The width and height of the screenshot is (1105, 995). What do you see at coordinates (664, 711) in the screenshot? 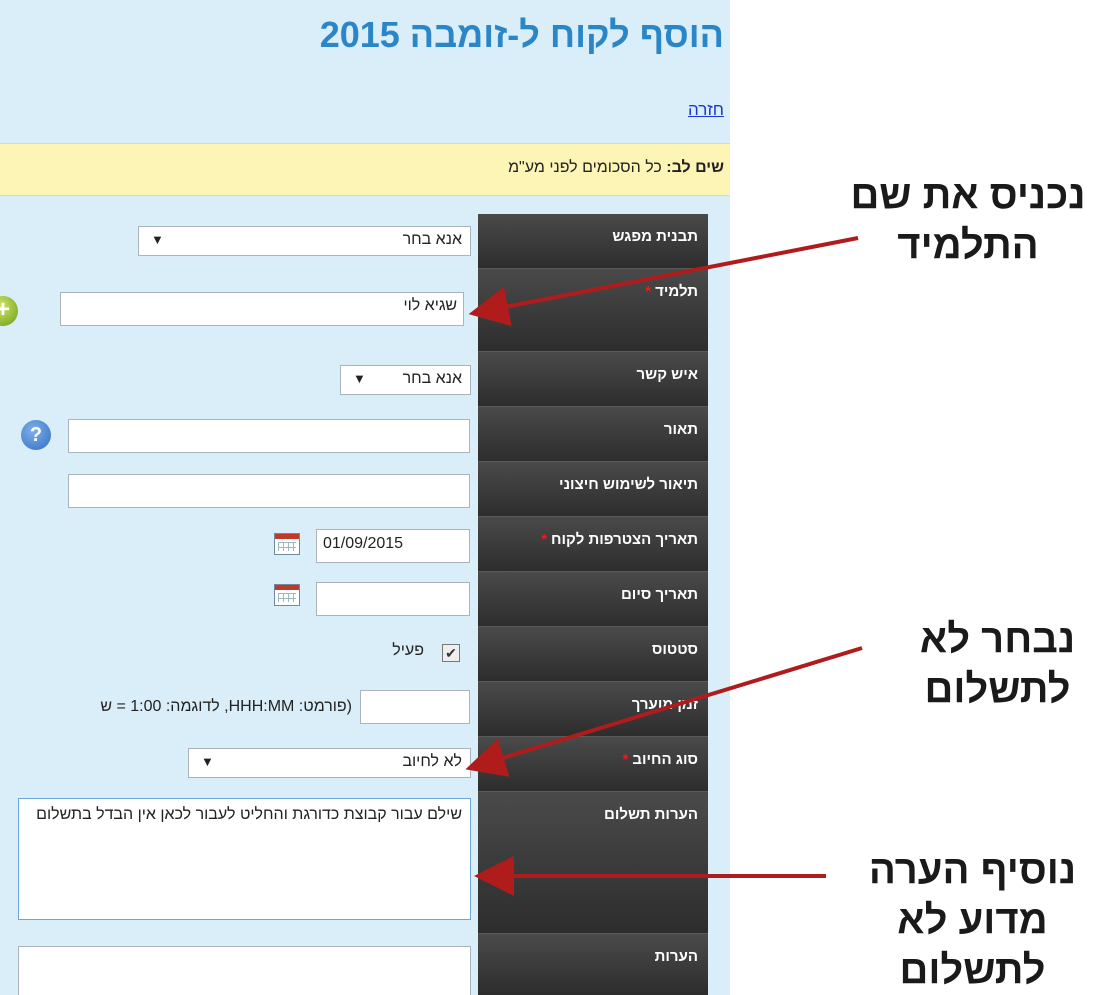
I see `arrow-to-billing-type` at bounding box center [664, 711].